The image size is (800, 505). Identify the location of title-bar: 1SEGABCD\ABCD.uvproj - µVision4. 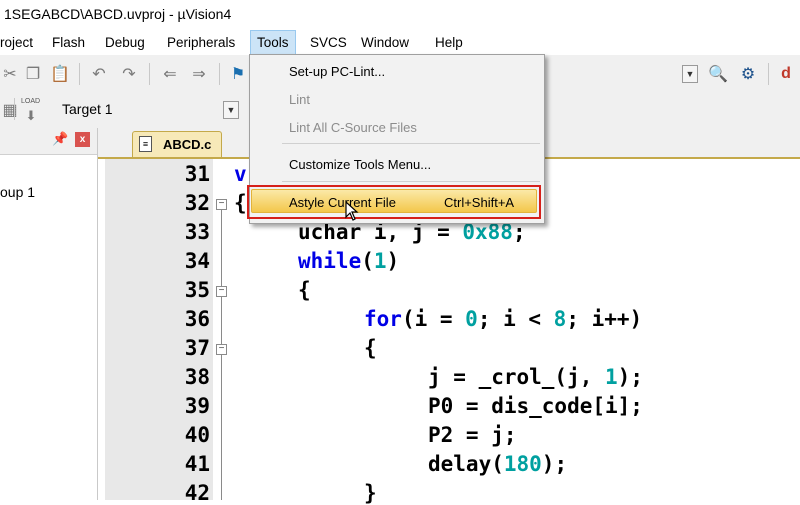
(400, 15).